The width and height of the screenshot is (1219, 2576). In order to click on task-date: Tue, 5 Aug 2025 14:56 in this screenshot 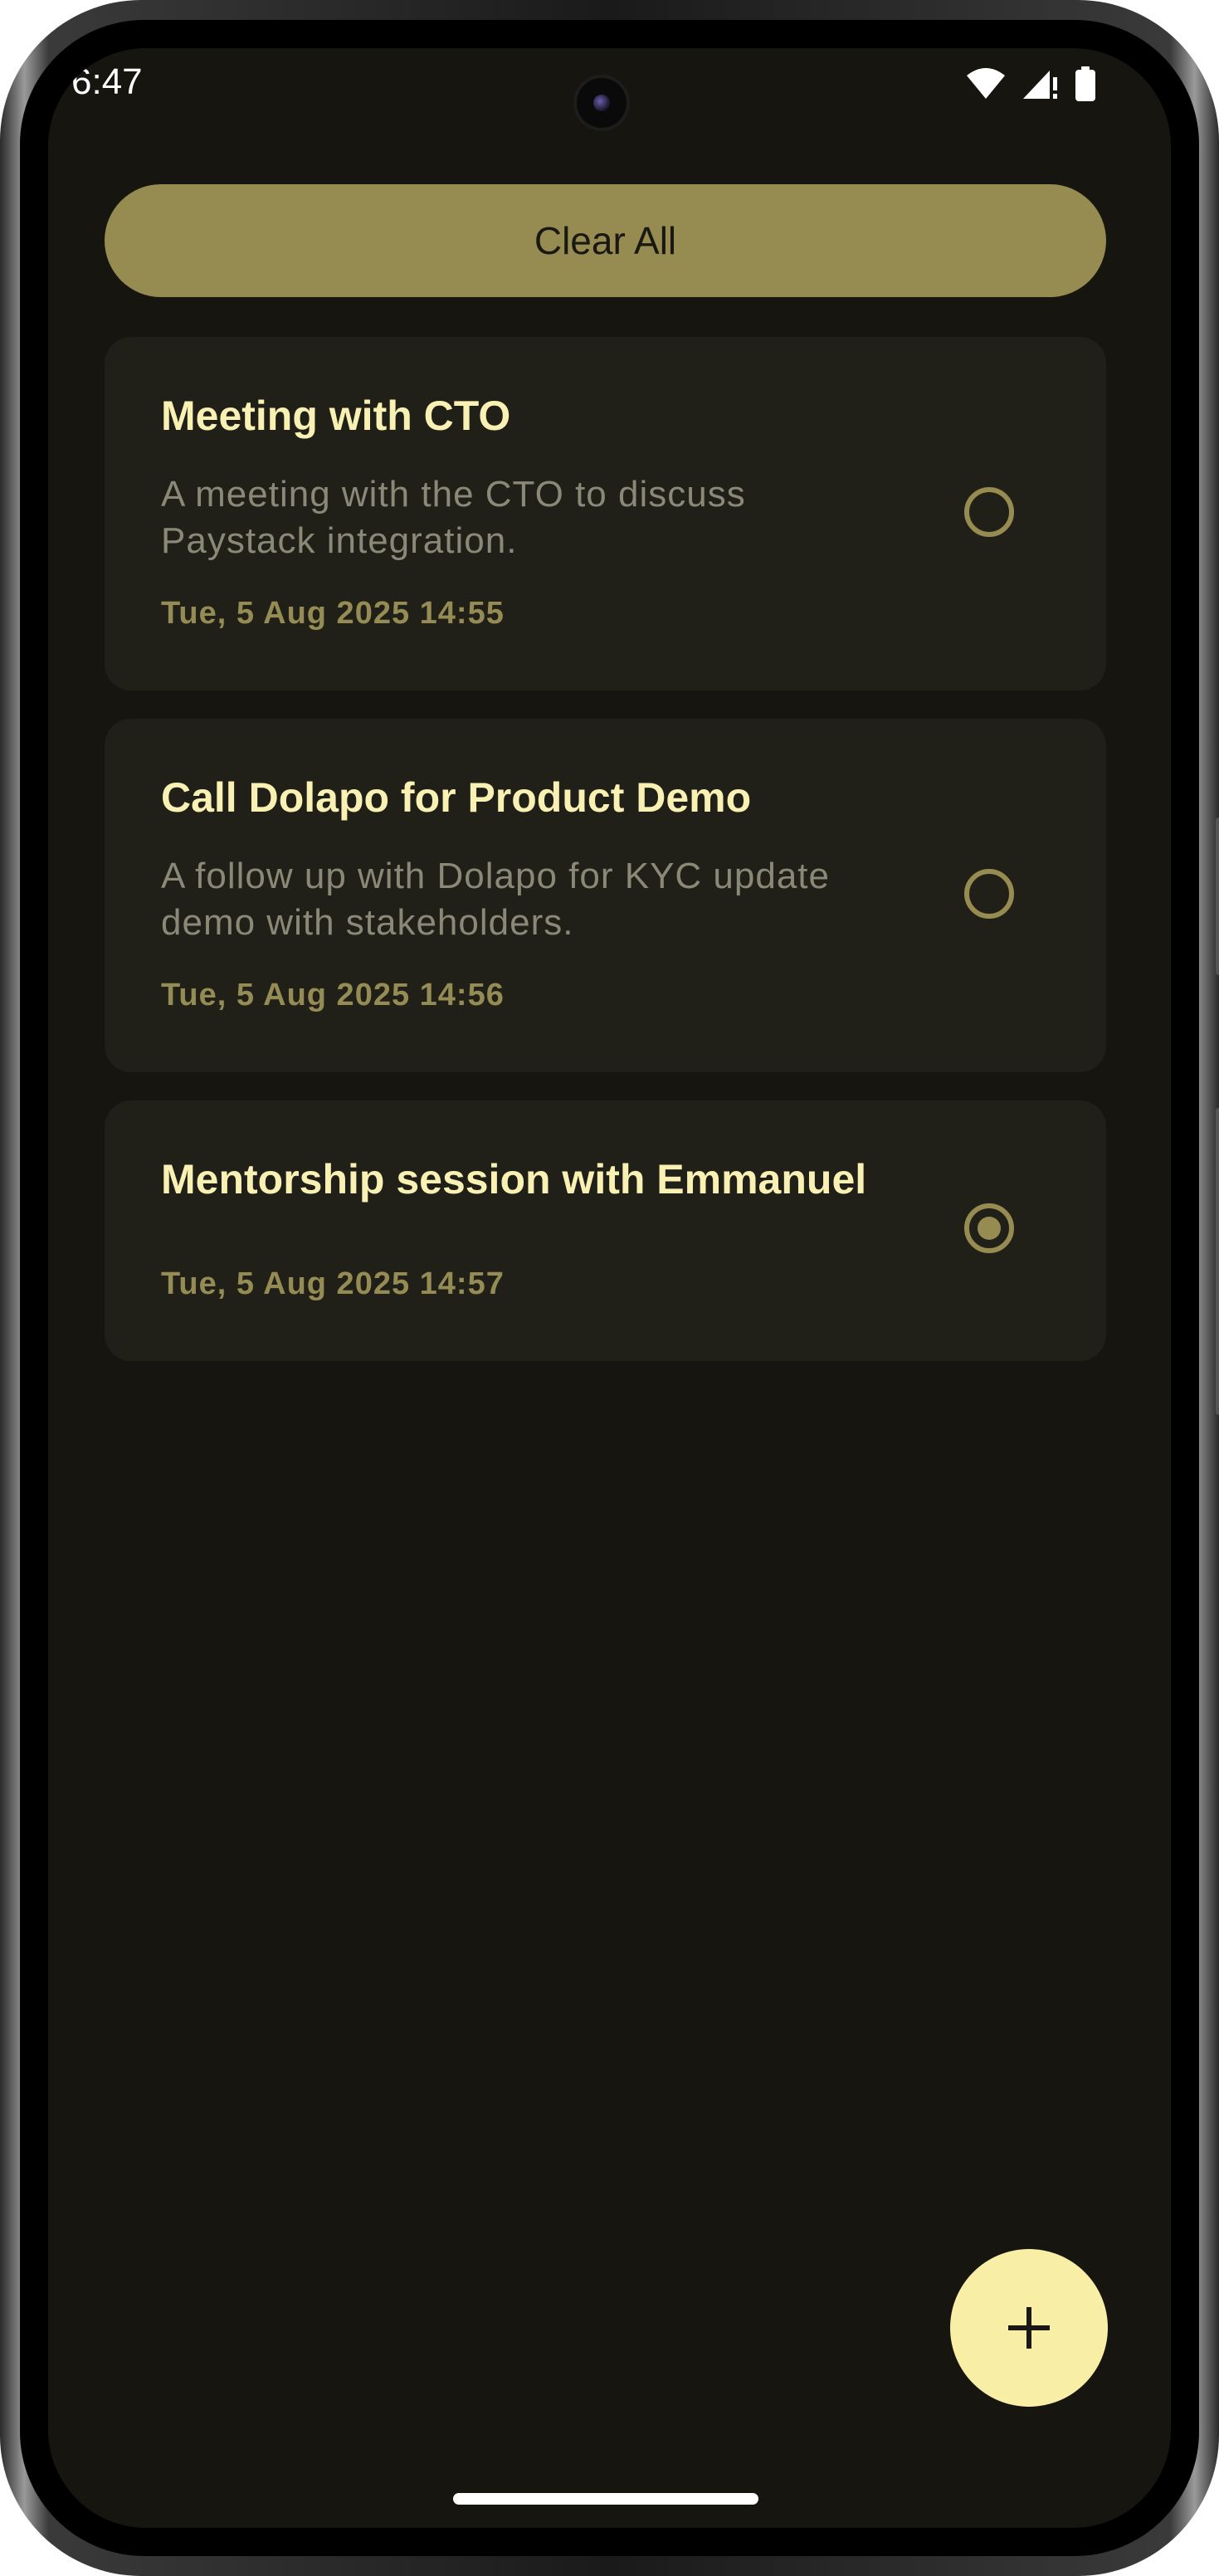, I will do `click(333, 995)`.